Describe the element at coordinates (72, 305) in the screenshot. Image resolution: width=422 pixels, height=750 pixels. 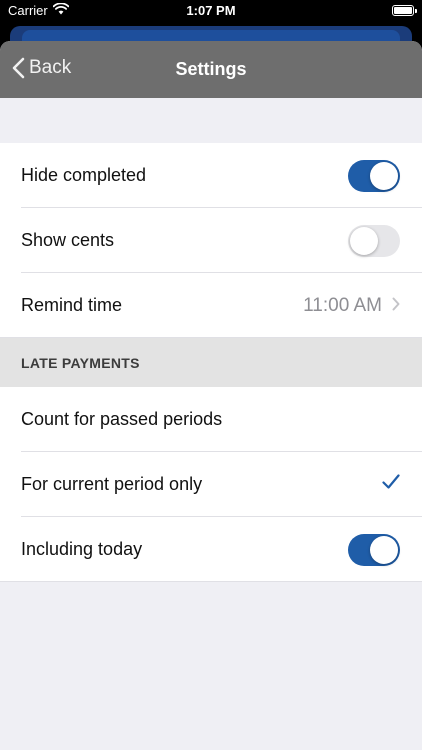
I see `remind-time-label: Remind time` at that location.